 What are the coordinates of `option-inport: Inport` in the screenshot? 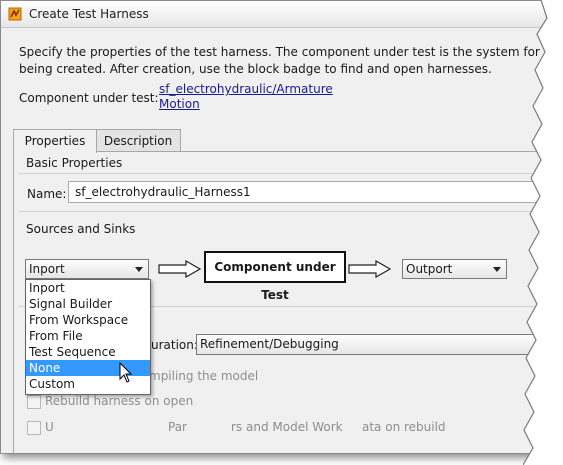 It's located at (88, 288).